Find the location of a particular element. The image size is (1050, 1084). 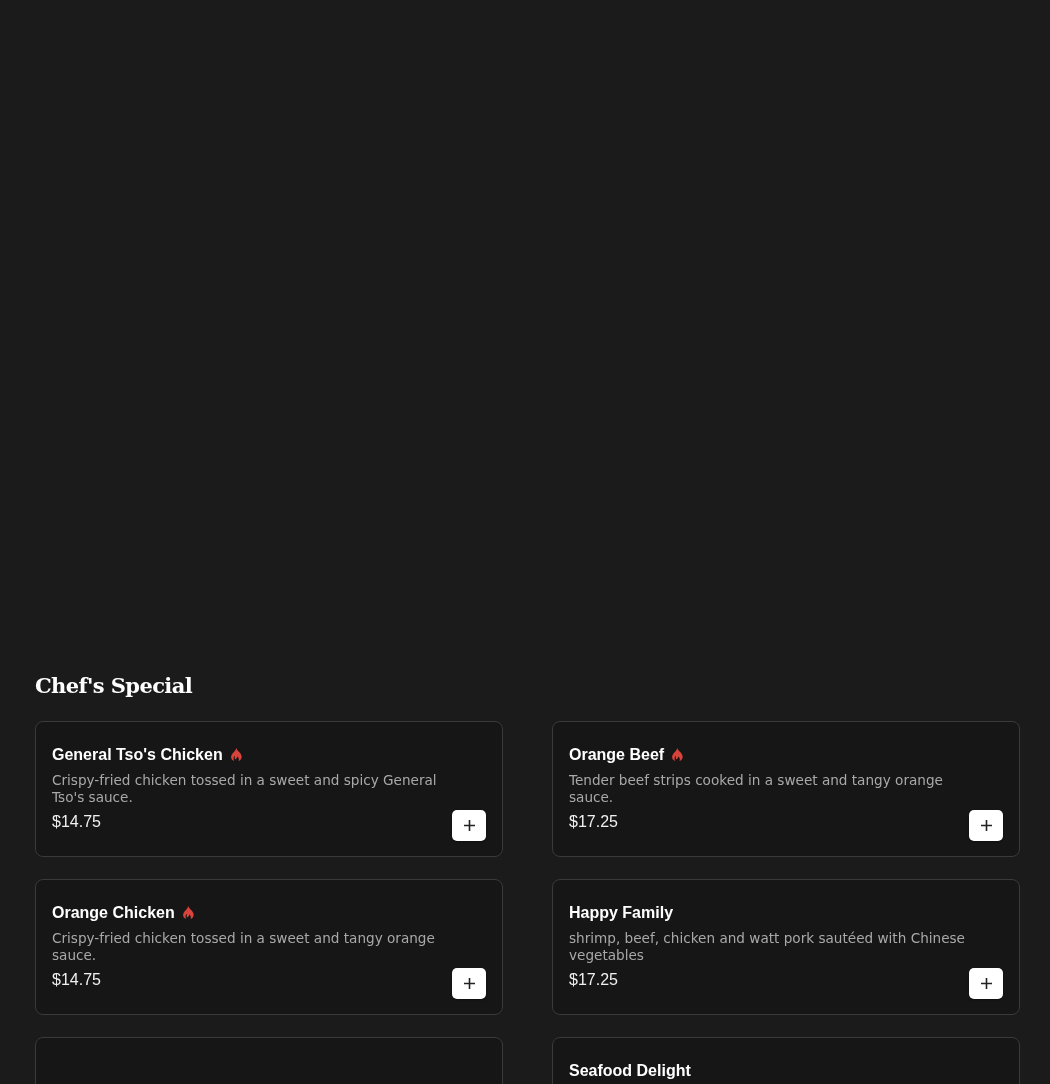

dish-description: Tender beef strips cooked in a sweet and tangy orange sauce. is located at coordinates (756, 789).